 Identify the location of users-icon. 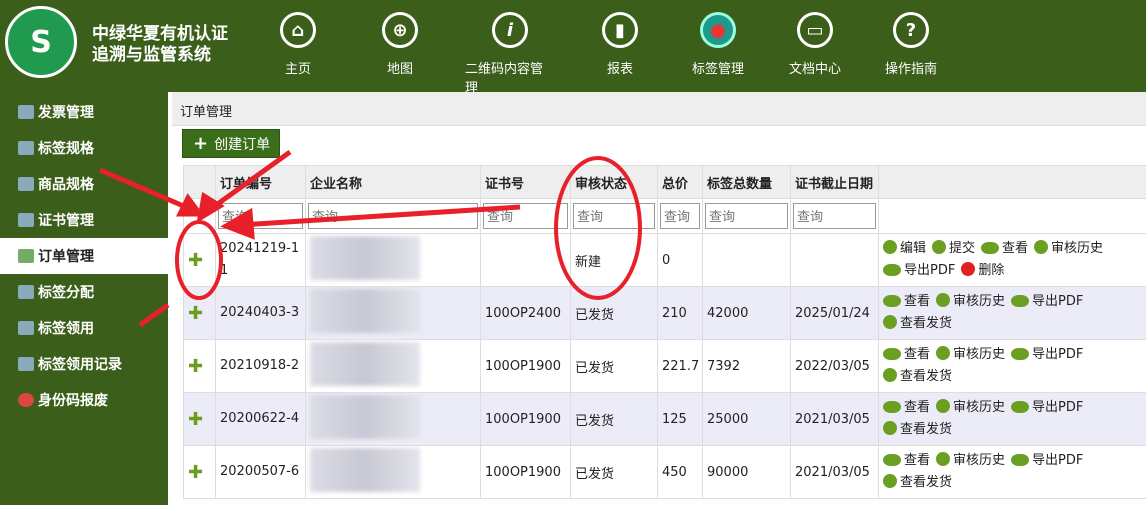
(26, 328).